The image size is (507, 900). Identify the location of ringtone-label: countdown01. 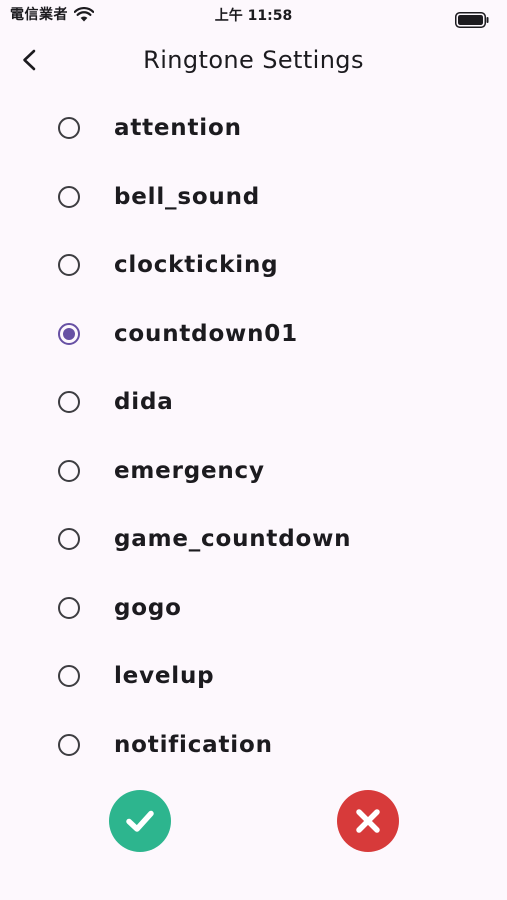
(206, 333).